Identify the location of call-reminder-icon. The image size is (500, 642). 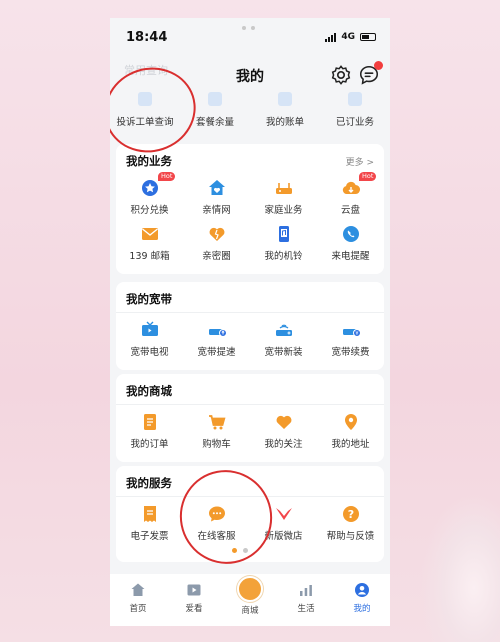
(351, 234).